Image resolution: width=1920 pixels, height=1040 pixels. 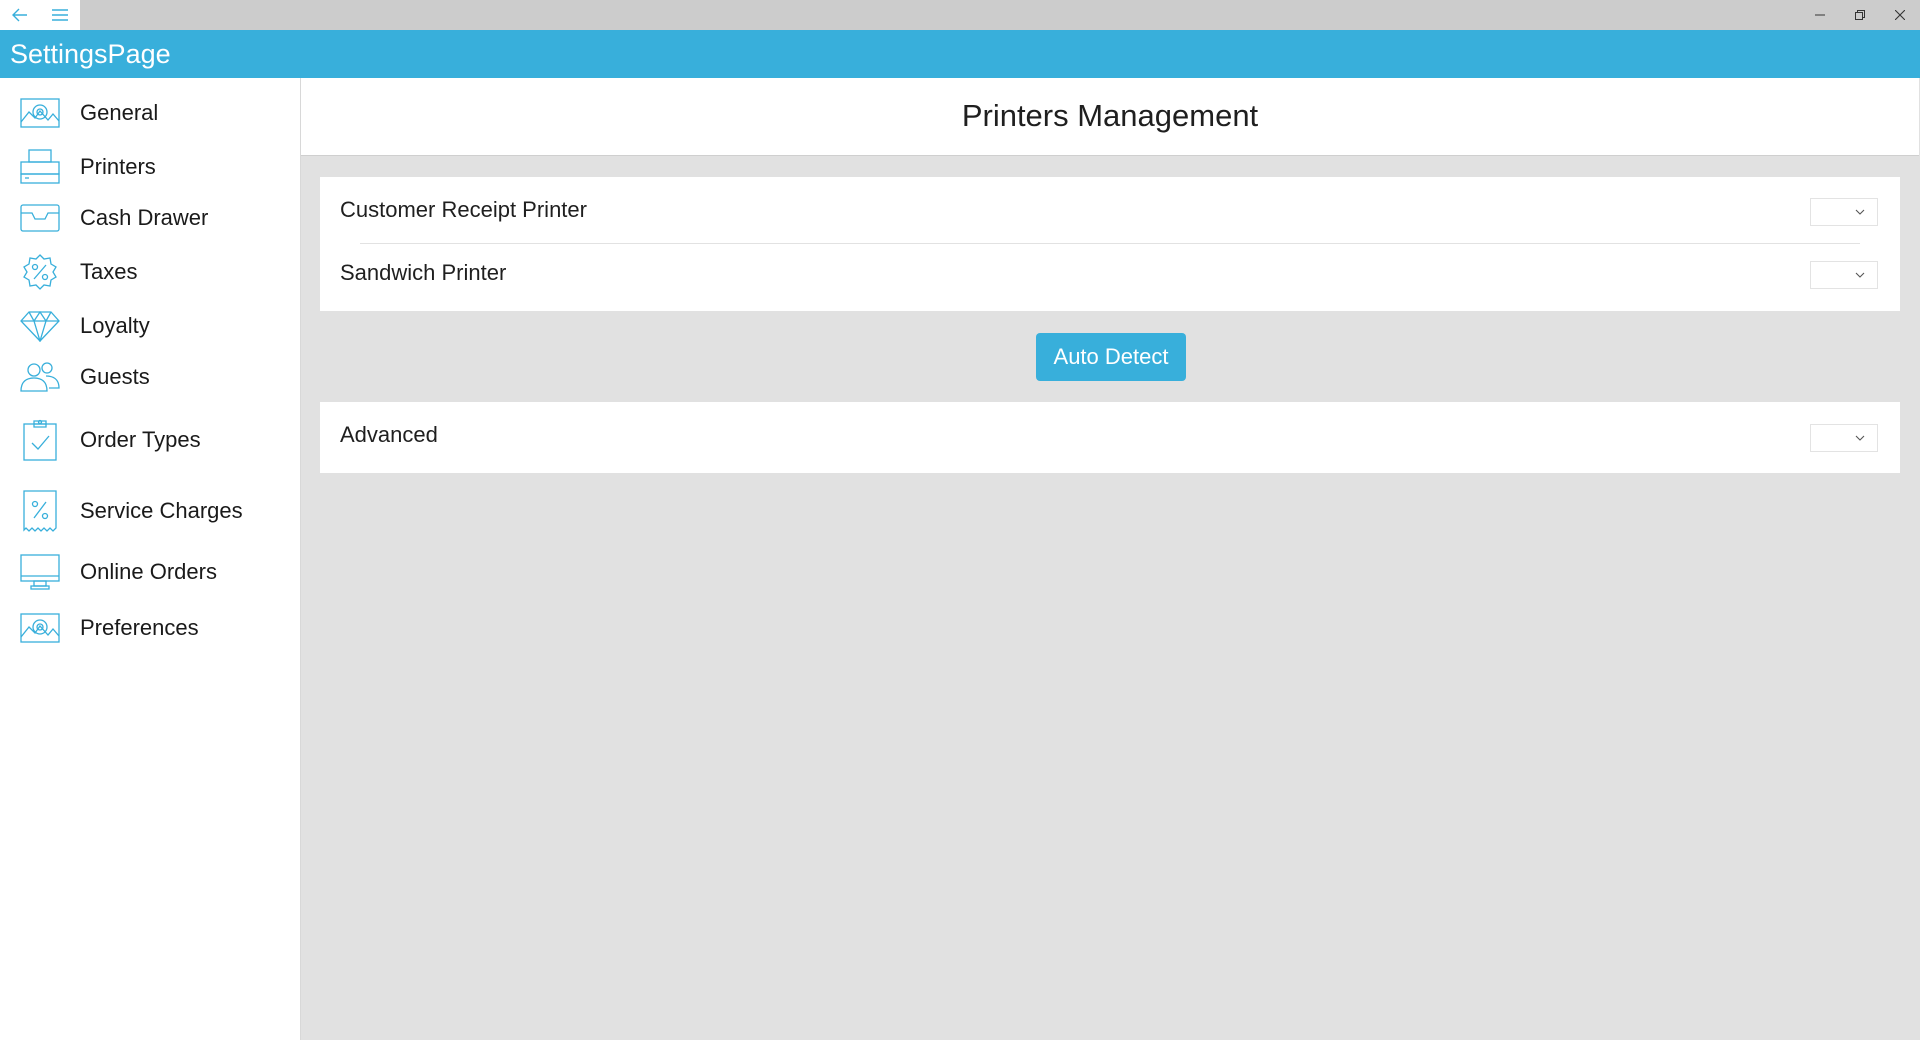 I want to click on sidebar-item-cash-drawer: Cash Drawer, so click(x=150, y=218).